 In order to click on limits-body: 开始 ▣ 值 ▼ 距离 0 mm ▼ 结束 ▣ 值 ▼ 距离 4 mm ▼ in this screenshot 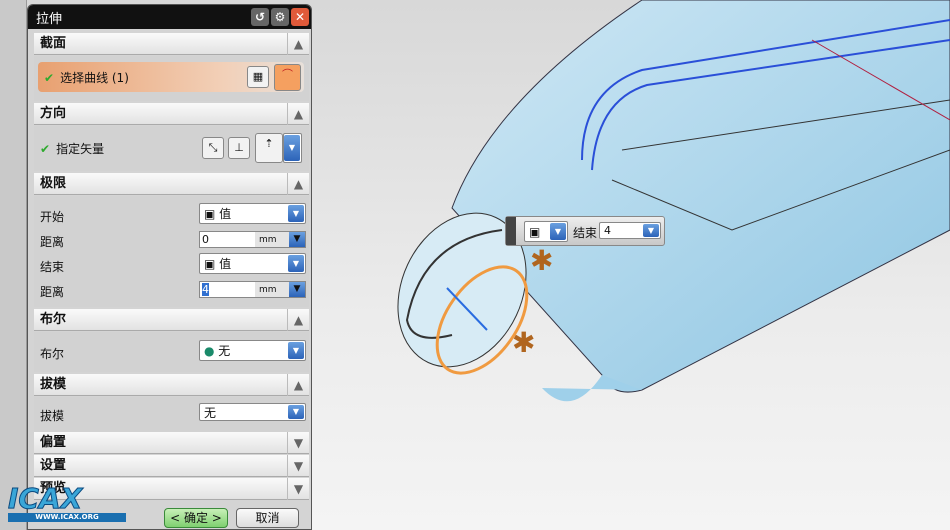, I will do `click(171, 251)`.